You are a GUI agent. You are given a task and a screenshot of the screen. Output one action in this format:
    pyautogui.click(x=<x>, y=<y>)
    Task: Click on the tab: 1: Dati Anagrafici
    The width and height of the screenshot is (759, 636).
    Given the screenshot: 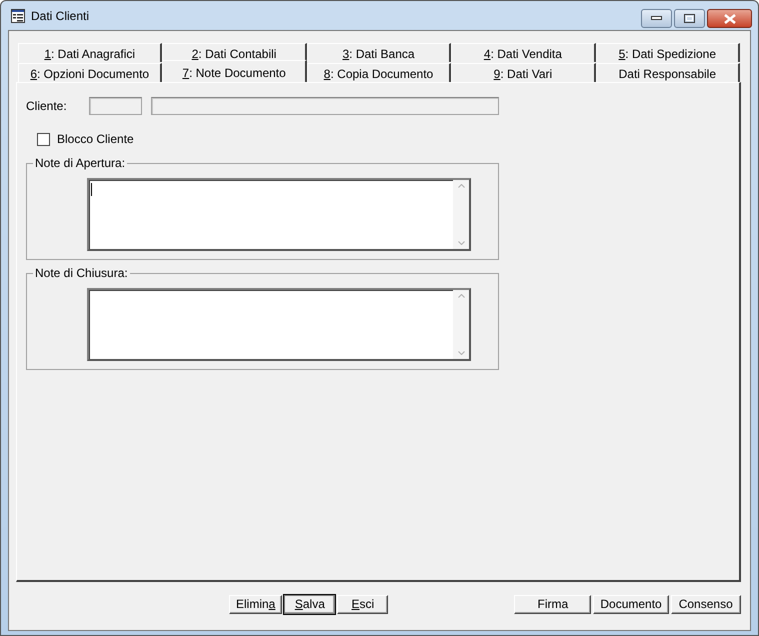 What is the action you would take?
    pyautogui.click(x=90, y=52)
    